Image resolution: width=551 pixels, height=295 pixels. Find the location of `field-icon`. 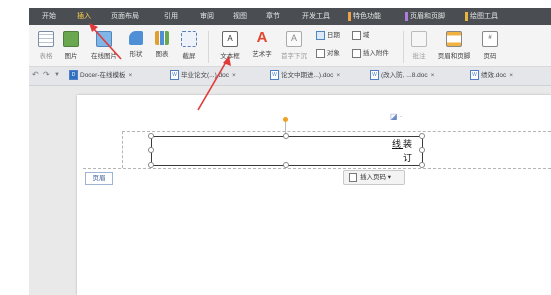

field-icon is located at coordinates (356, 35).